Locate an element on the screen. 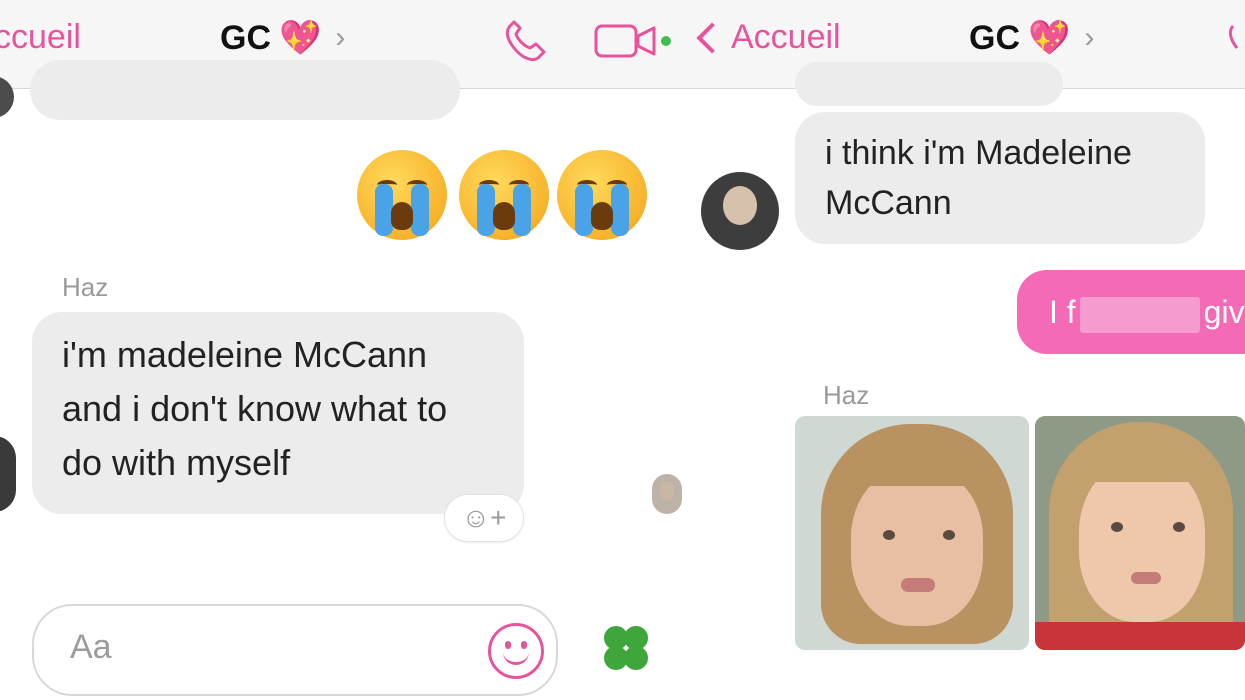 This screenshot has height=700, width=1245. back-button: Accueil is located at coordinates (768, 37).